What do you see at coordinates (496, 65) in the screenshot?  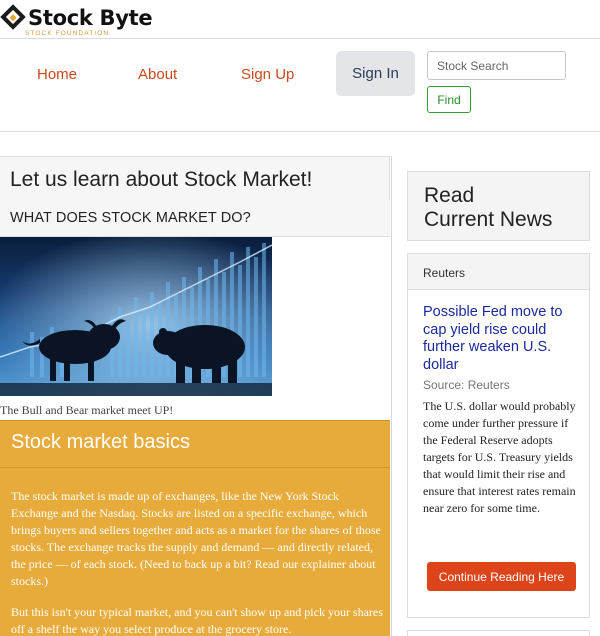 I see `stock-search-input` at bounding box center [496, 65].